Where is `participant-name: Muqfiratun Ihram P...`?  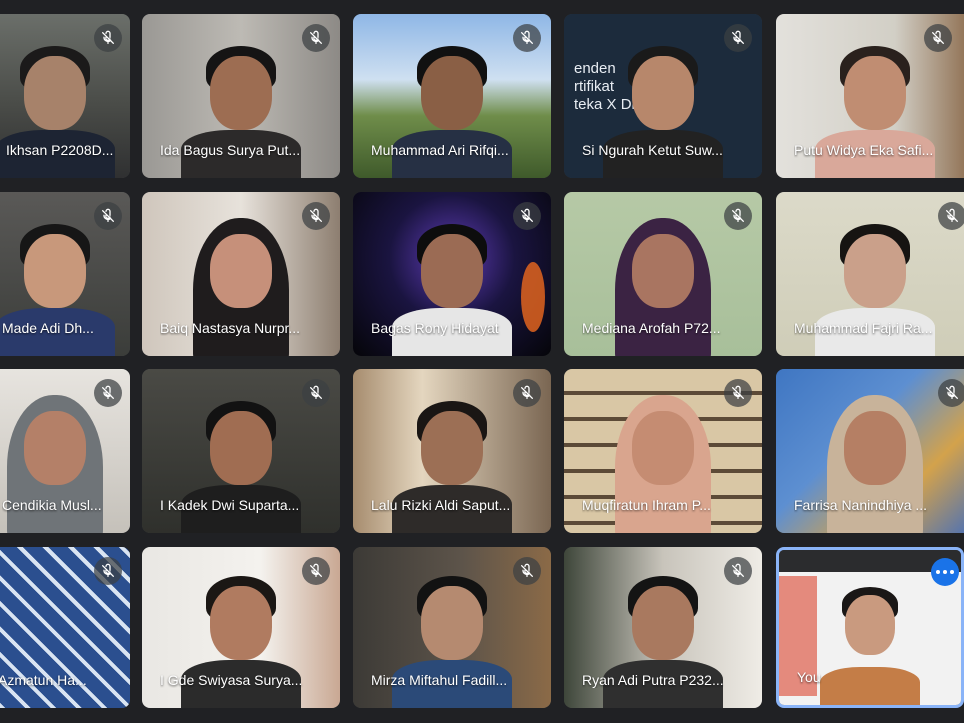
participant-name: Muqfiratun Ihram P... is located at coordinates (646, 505).